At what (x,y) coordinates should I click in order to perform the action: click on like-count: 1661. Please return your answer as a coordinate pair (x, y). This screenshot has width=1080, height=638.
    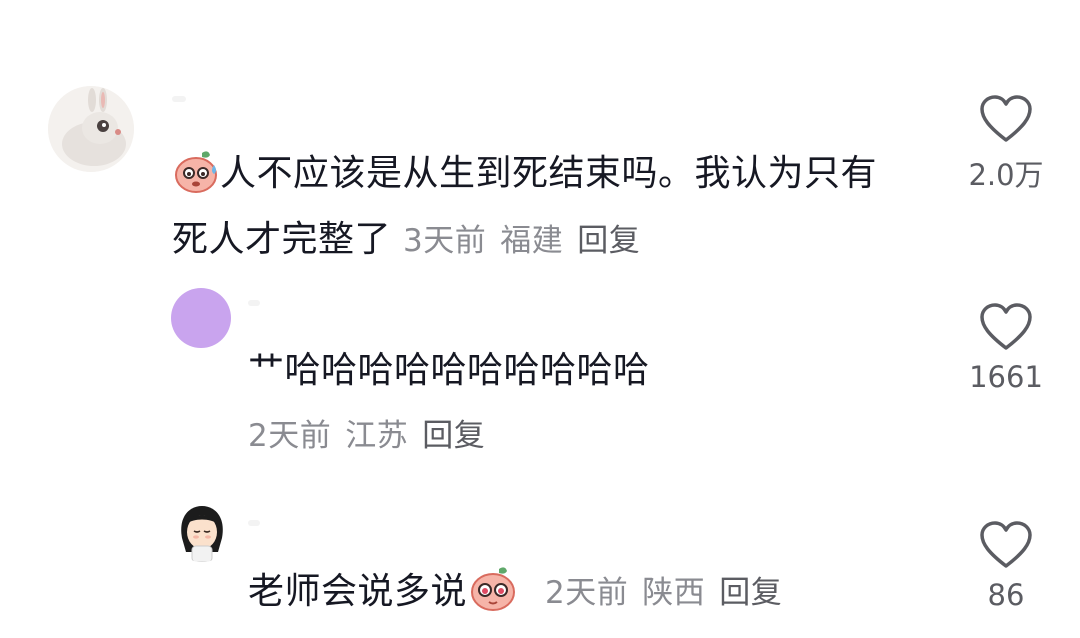
    Looking at the image, I should click on (1006, 377).